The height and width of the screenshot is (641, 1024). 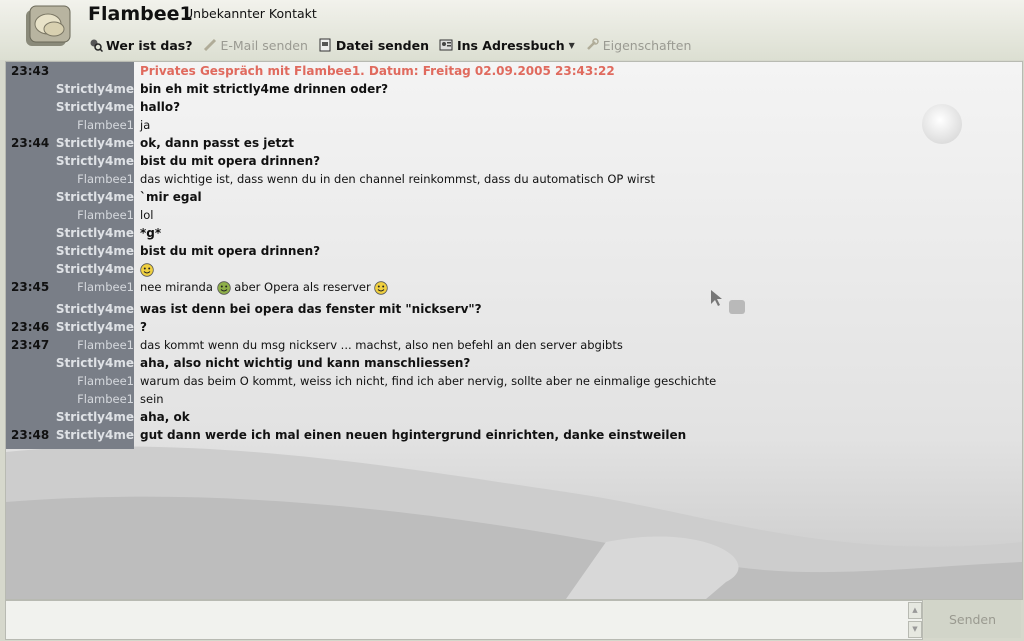 I want to click on message-text: sein, so click(x=152, y=399).